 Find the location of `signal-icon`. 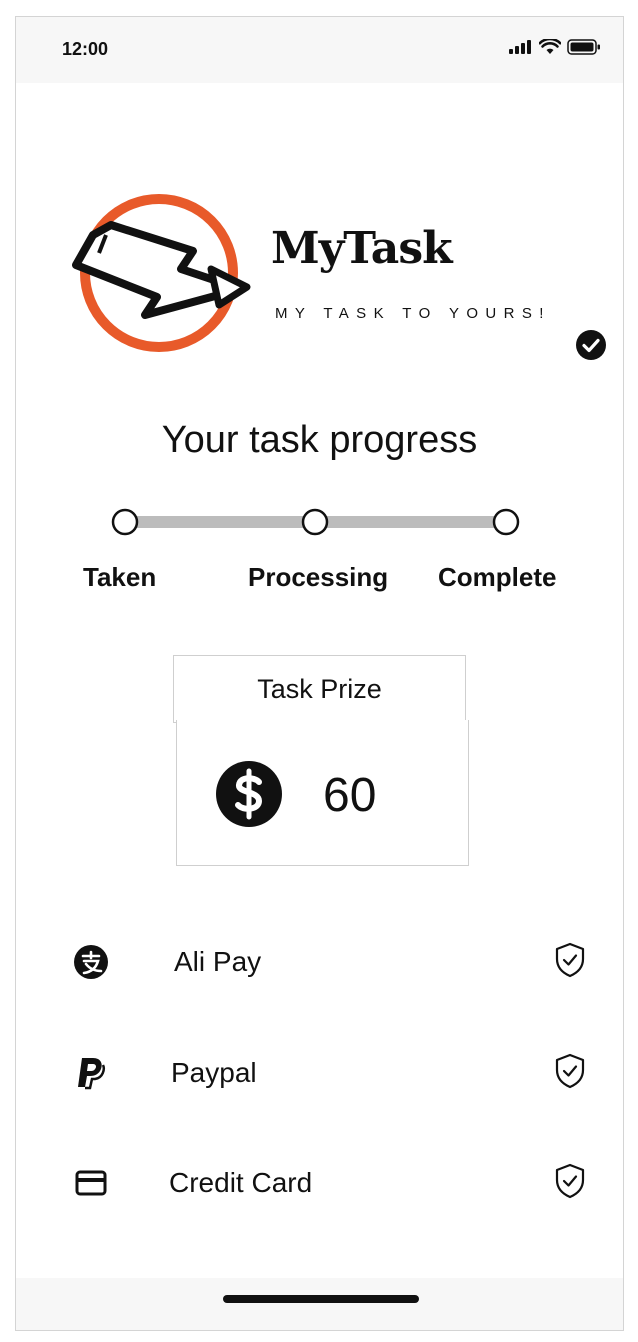

signal-icon is located at coordinates (520, 47).